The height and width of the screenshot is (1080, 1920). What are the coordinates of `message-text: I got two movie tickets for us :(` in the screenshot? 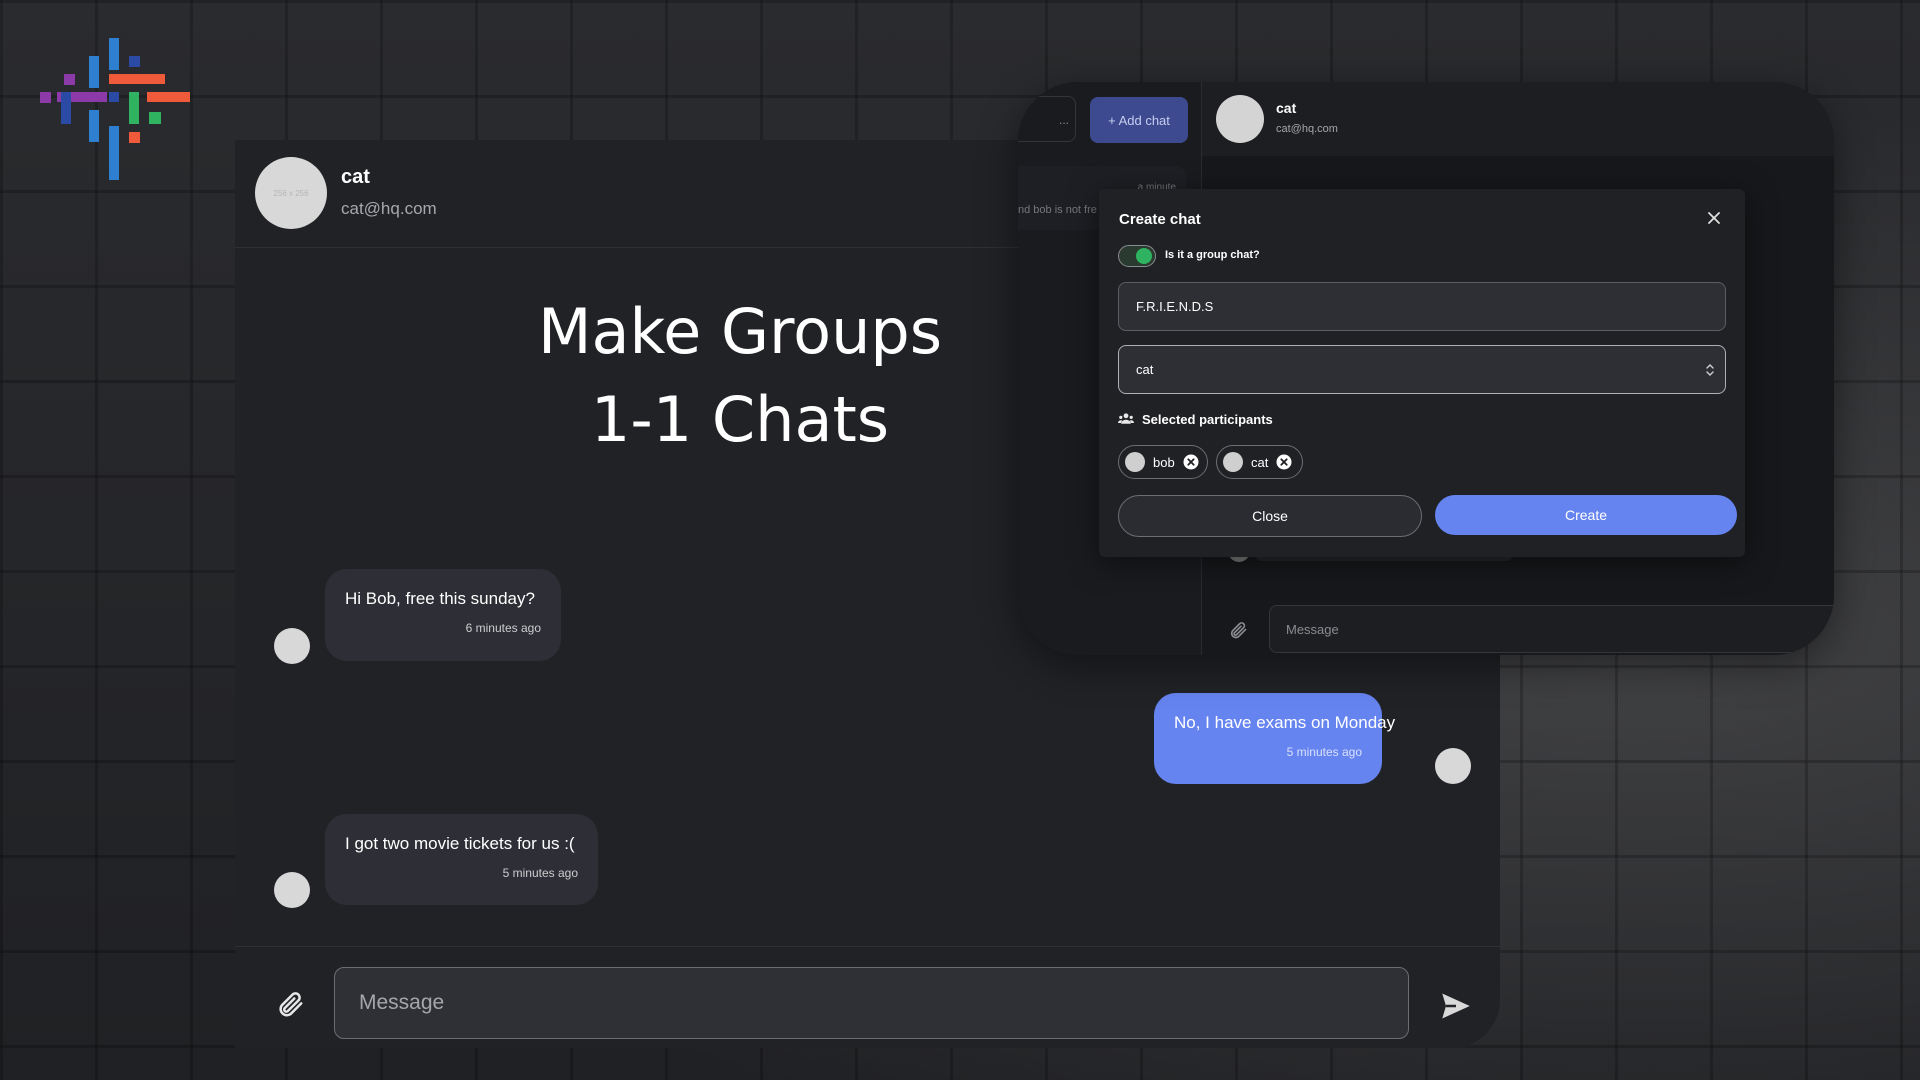 It's located at (460, 843).